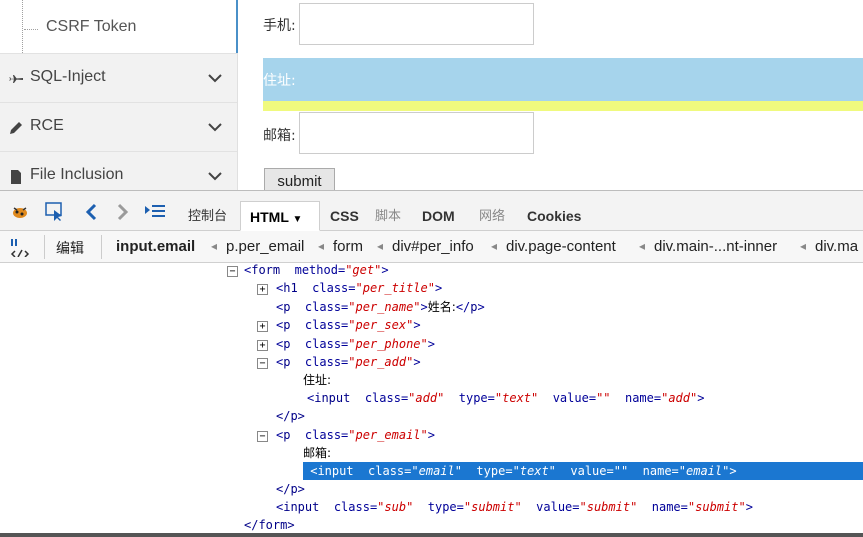 Image resolution: width=863 pixels, height=537 pixels. I want to click on breadcrumb-item: form, so click(348, 246).